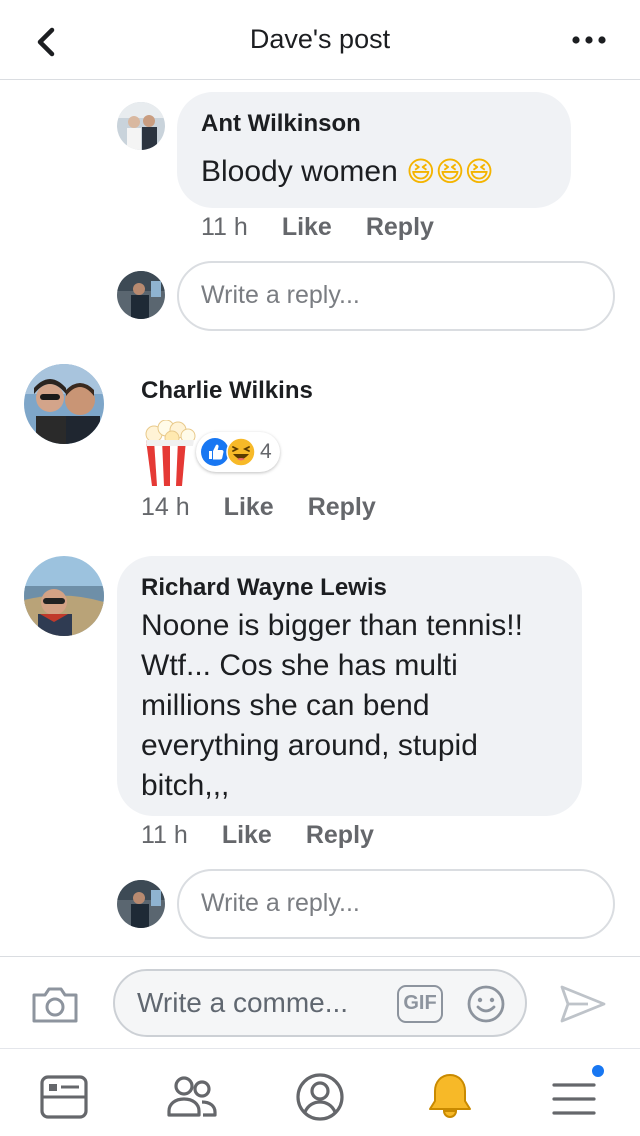 This screenshot has width=640, height=1136. What do you see at coordinates (241, 452) in the screenshot?
I see `haha-reaction-icon` at bounding box center [241, 452].